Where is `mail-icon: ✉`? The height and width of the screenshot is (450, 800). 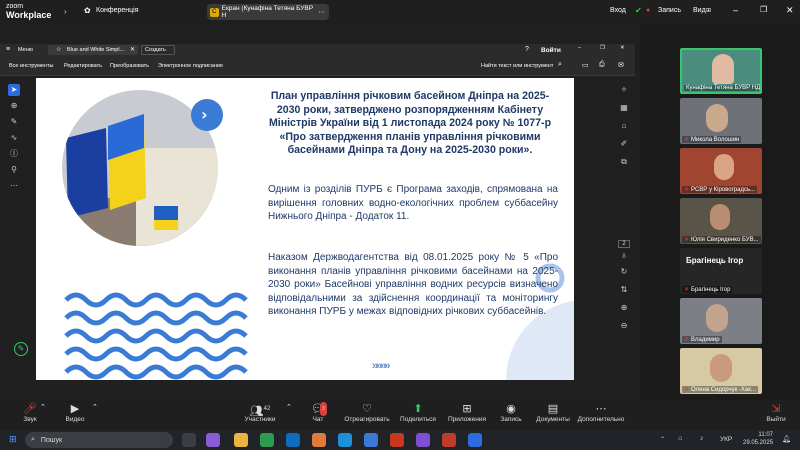
mail-icon: ✉ is located at coordinates (621, 65).